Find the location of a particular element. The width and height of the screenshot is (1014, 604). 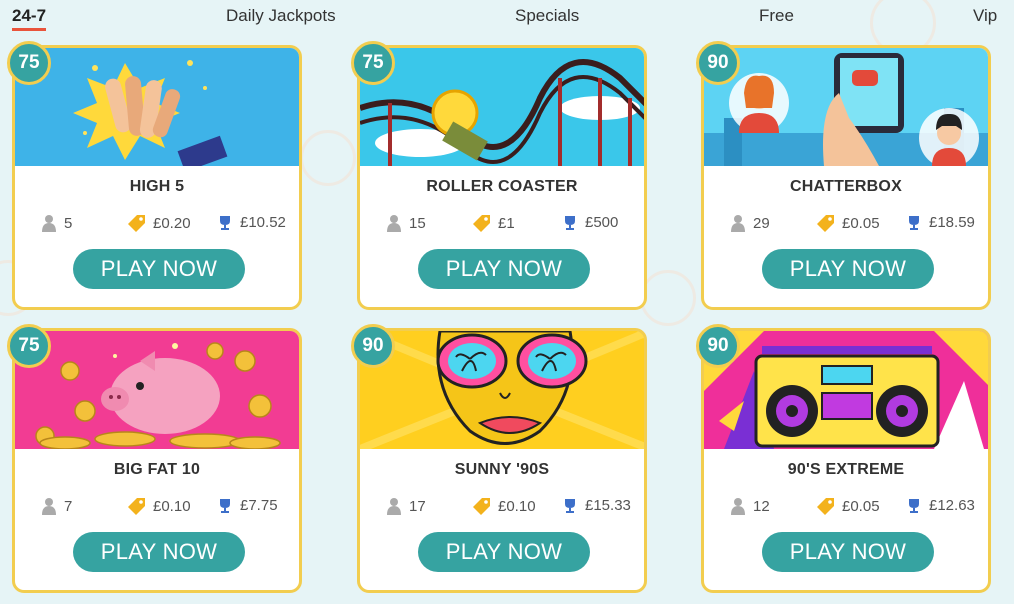

game-art-piggy-bank is located at coordinates (157, 390).